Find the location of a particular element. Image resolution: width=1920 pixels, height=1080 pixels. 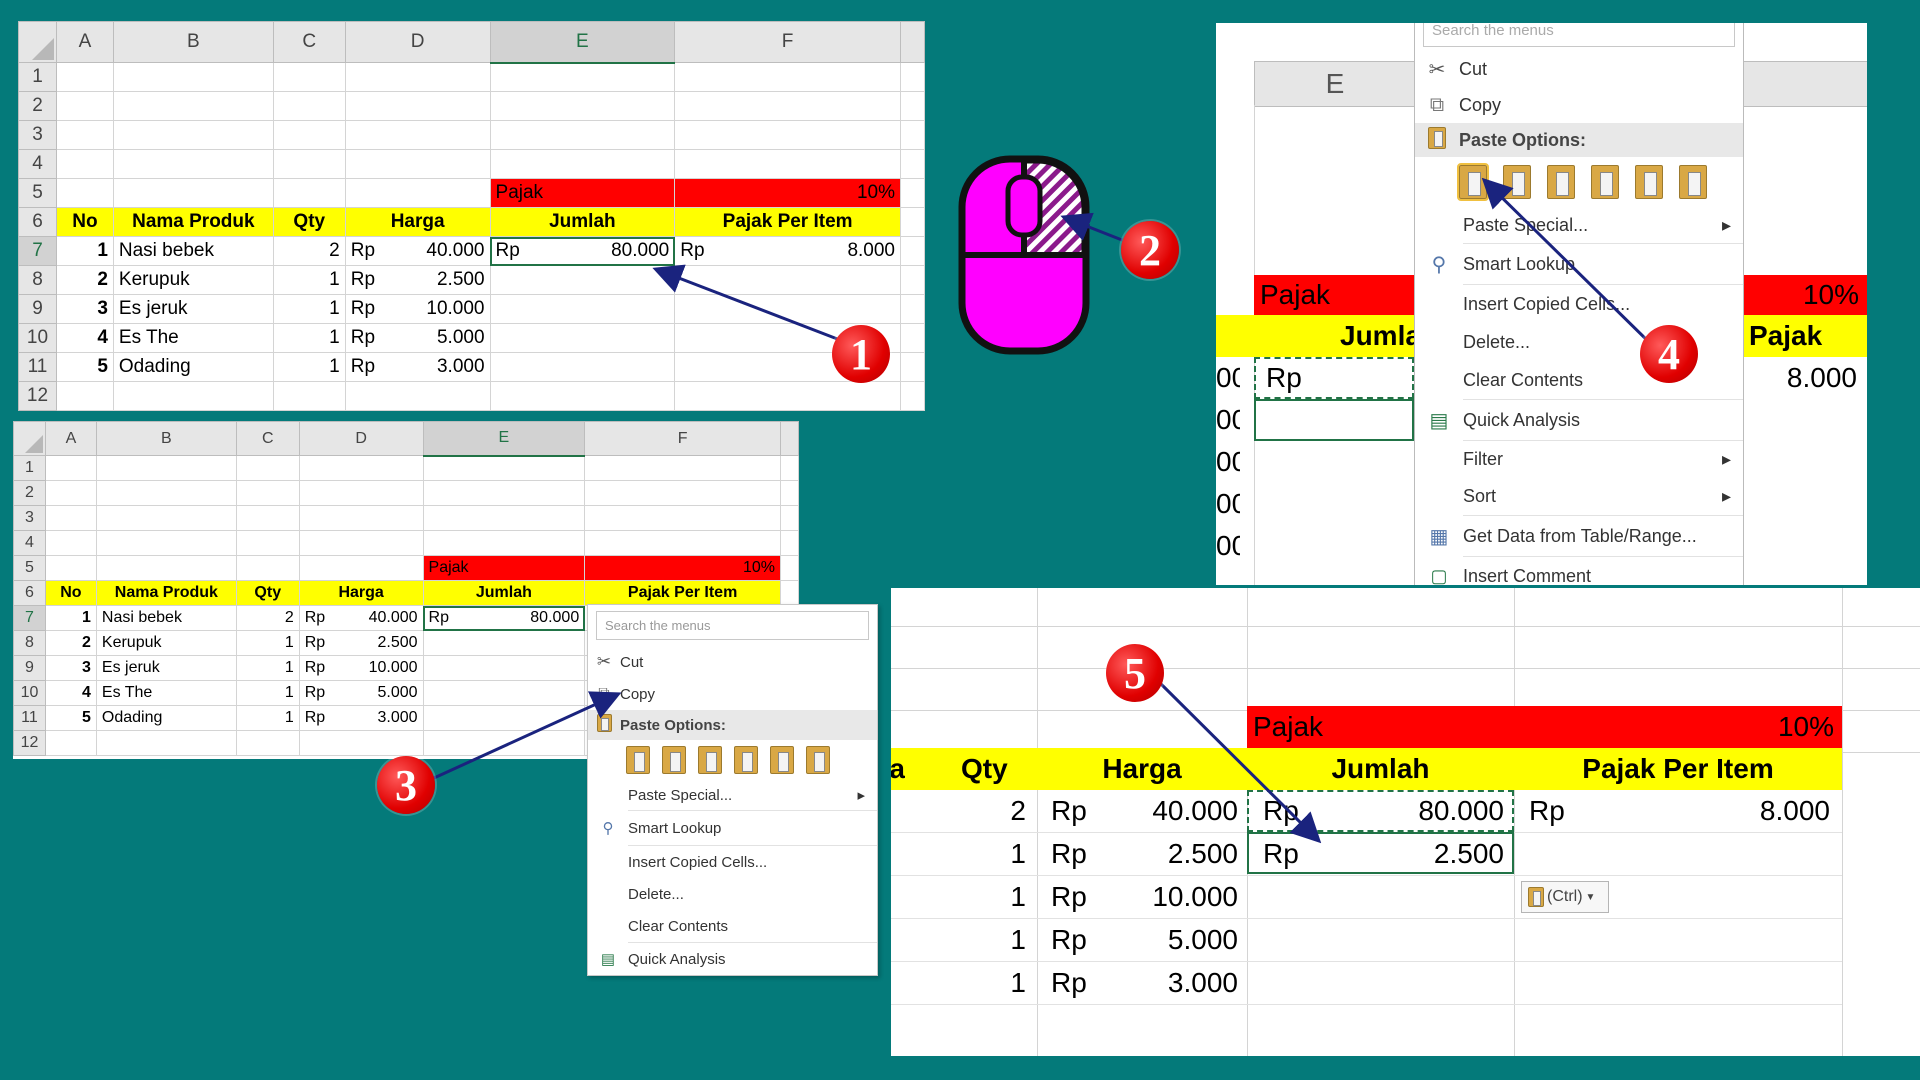

paste-transpose-icon is located at coordinates (1605, 182).